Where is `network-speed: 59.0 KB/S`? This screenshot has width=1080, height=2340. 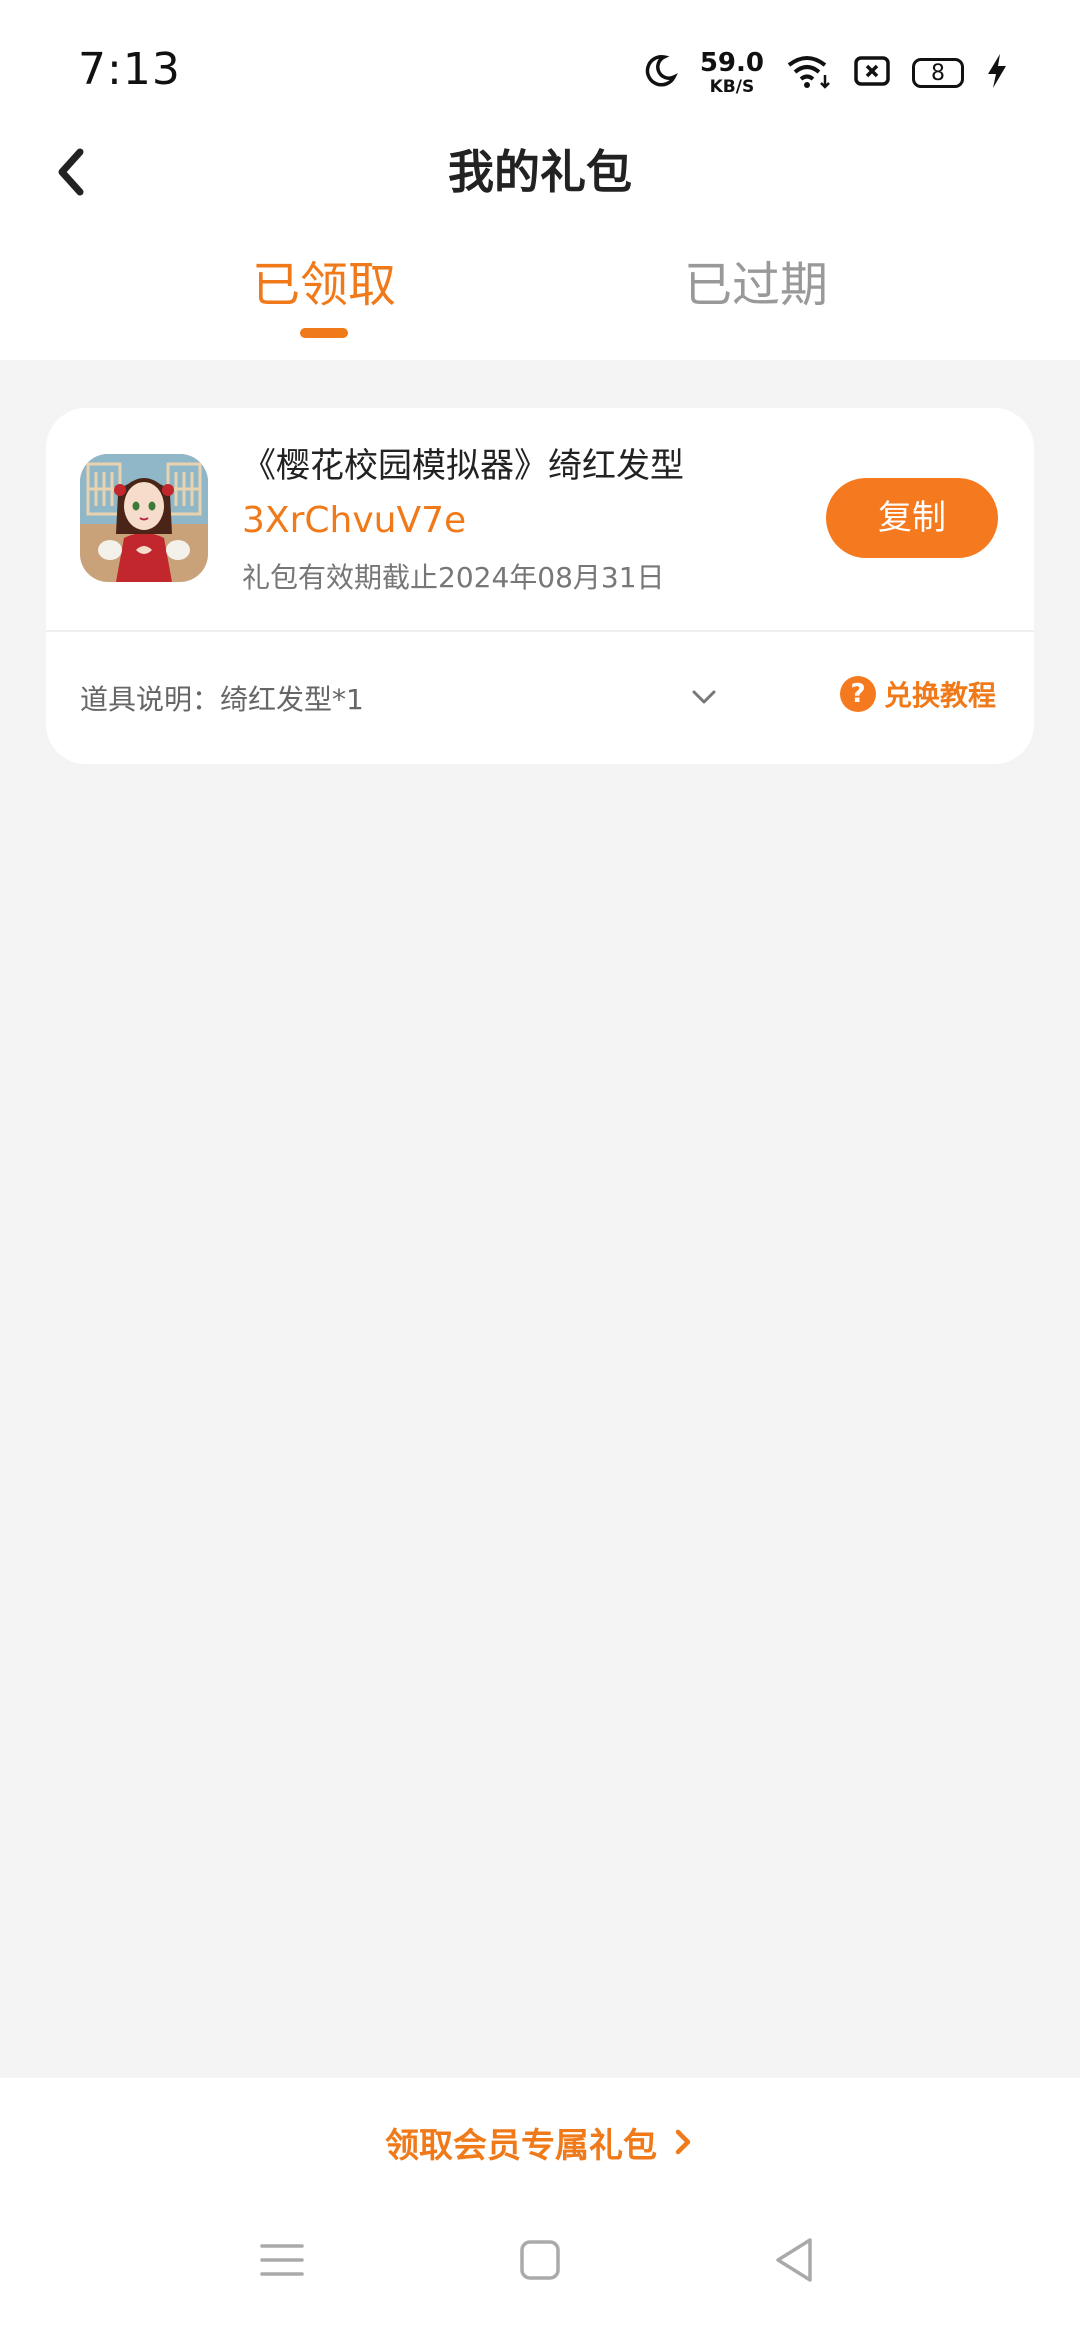
network-speed: 59.0 KB/S is located at coordinates (732, 73).